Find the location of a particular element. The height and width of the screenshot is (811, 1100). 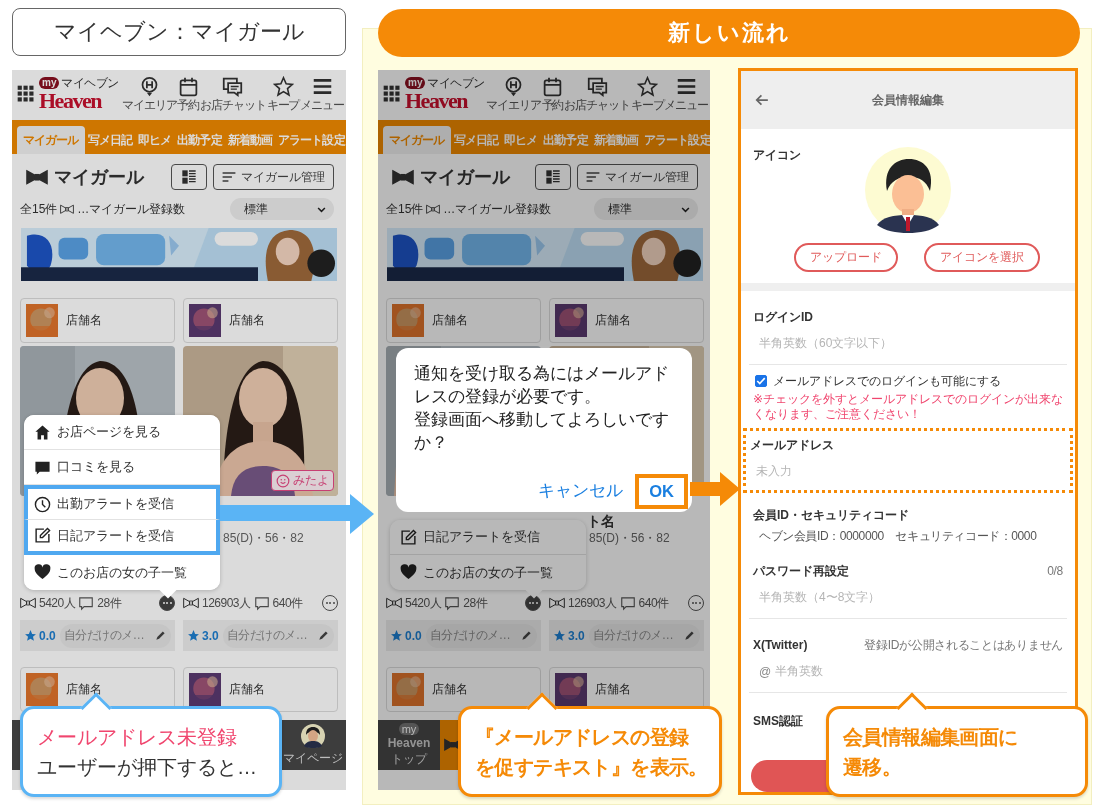

field-label: アイコン is located at coordinates (777, 155).